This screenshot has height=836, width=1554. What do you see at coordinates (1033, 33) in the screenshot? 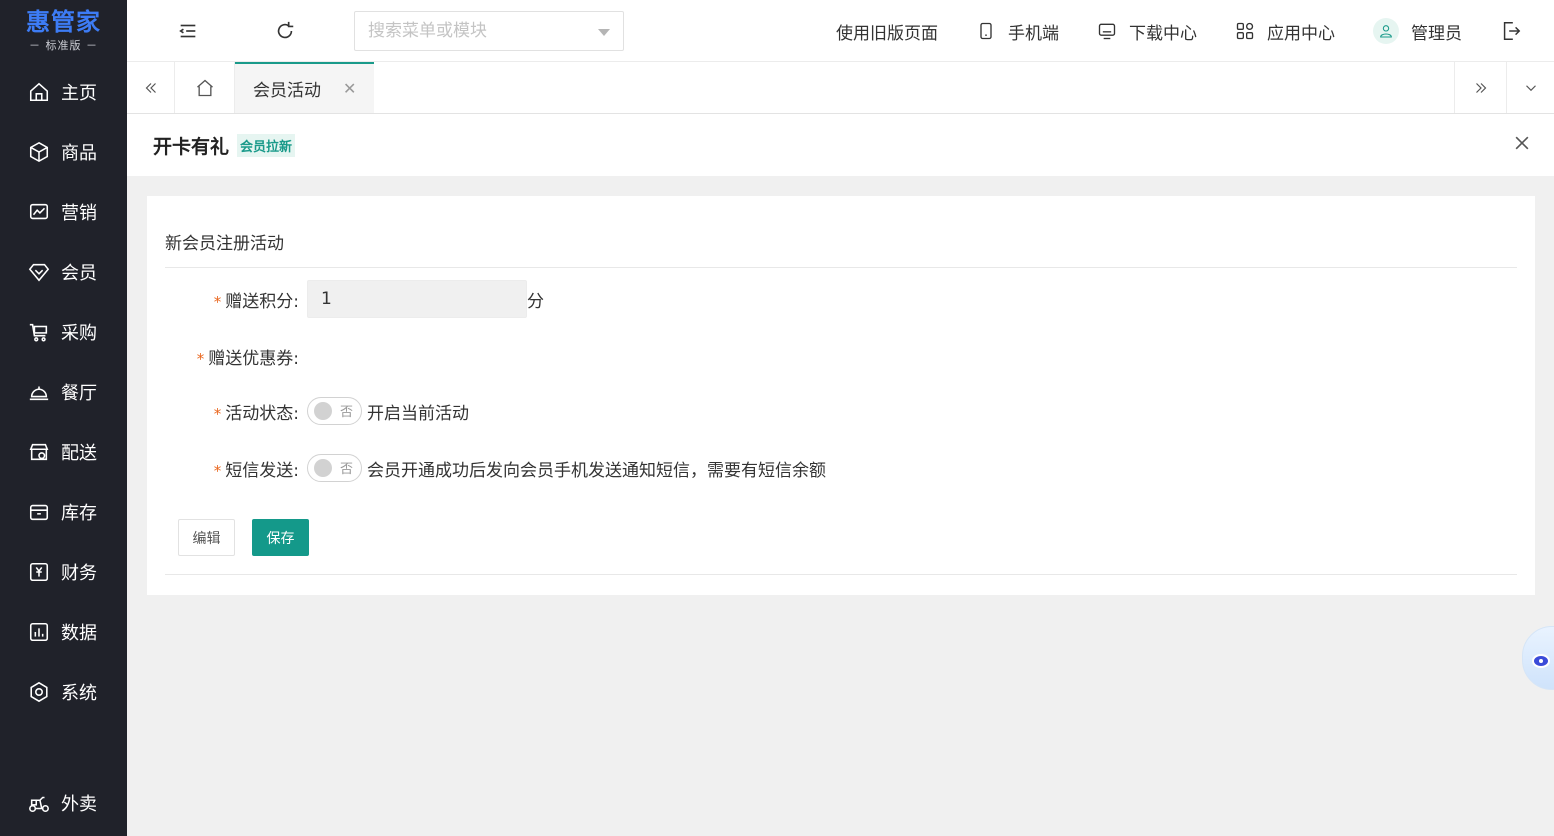
I see `mobile-label: 手机端` at bounding box center [1033, 33].